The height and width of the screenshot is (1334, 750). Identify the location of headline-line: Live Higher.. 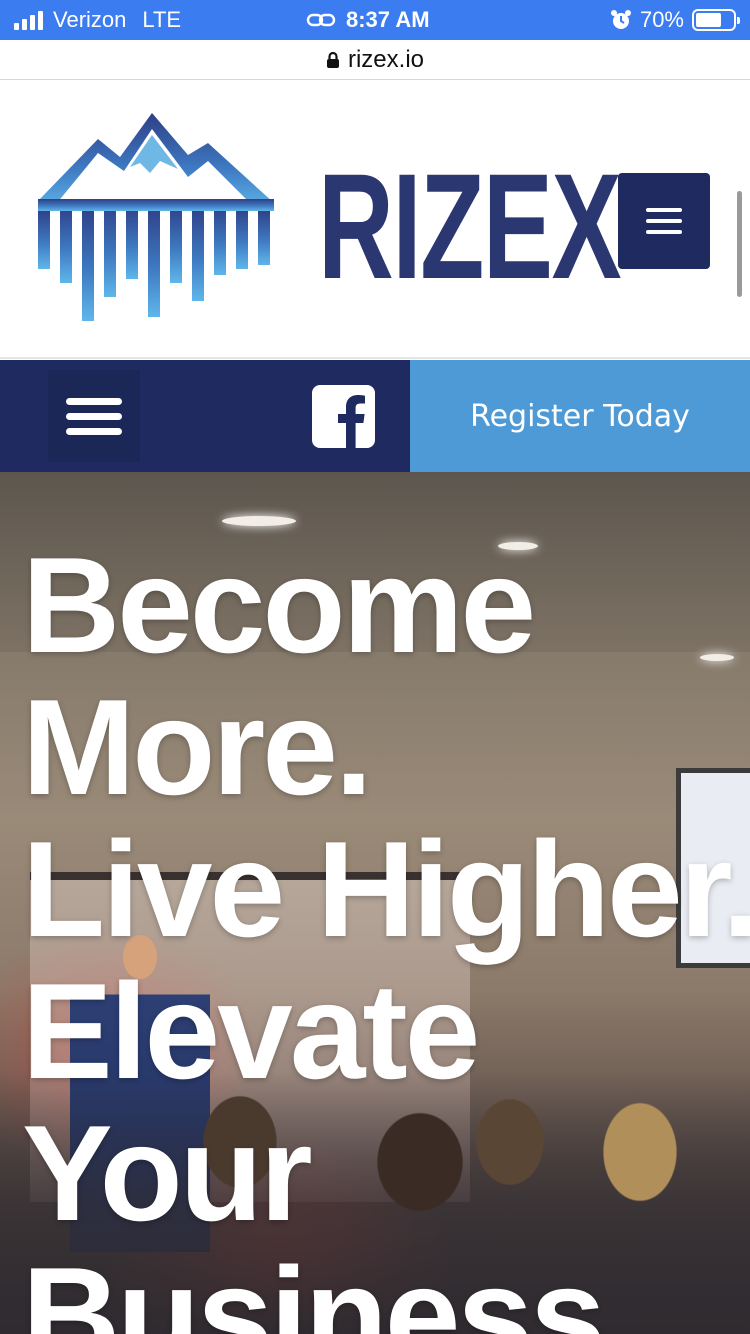
(386, 889).